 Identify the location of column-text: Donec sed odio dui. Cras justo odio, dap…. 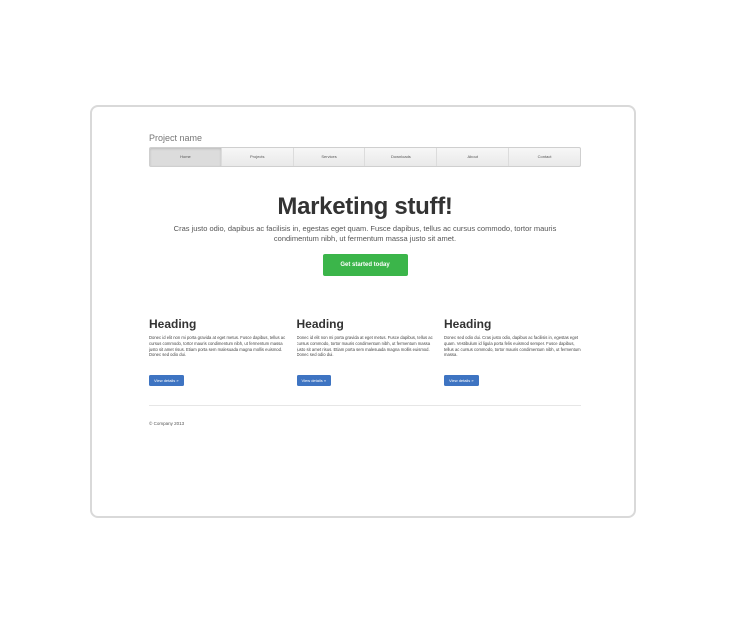
(512, 346).